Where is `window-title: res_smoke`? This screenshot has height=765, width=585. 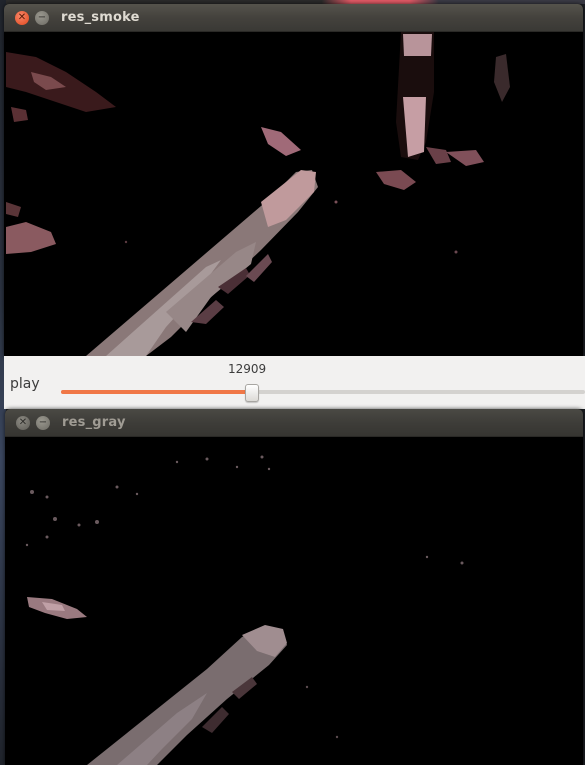 window-title: res_smoke is located at coordinates (100, 17).